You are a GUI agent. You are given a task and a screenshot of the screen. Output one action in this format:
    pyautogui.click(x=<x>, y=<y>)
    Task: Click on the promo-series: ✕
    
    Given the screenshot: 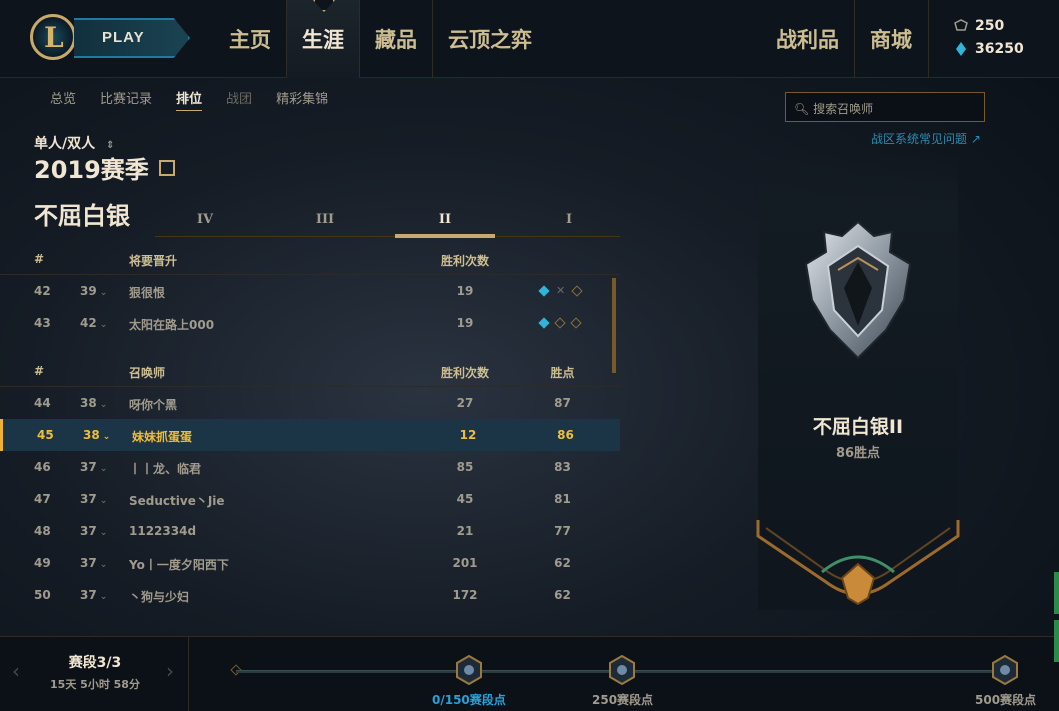 What is the action you would take?
    pyautogui.click(x=560, y=290)
    